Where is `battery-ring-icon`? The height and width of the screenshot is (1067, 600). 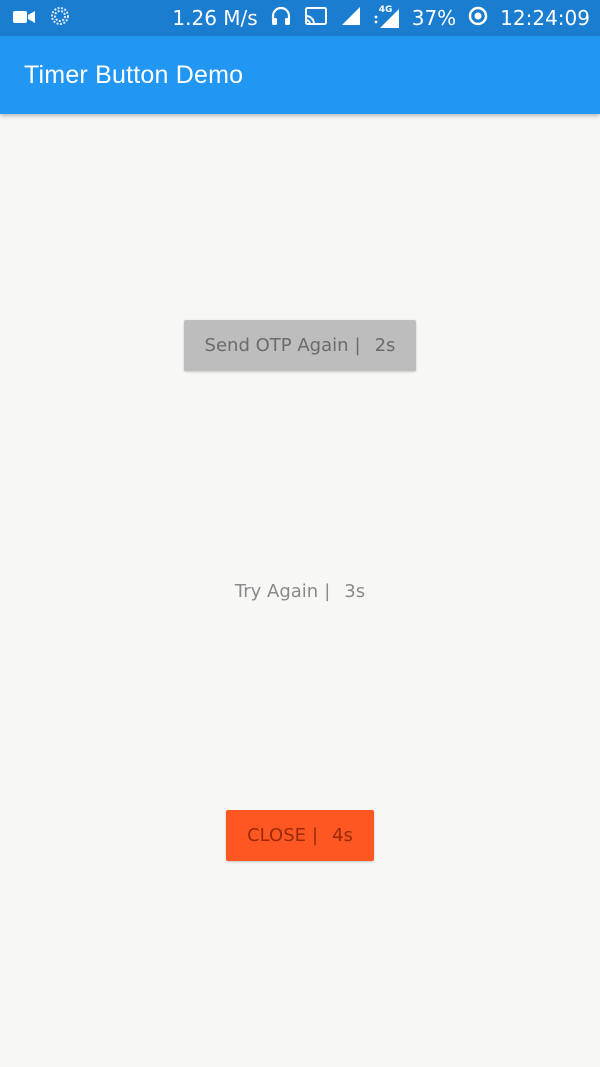
battery-ring-icon is located at coordinates (478, 18).